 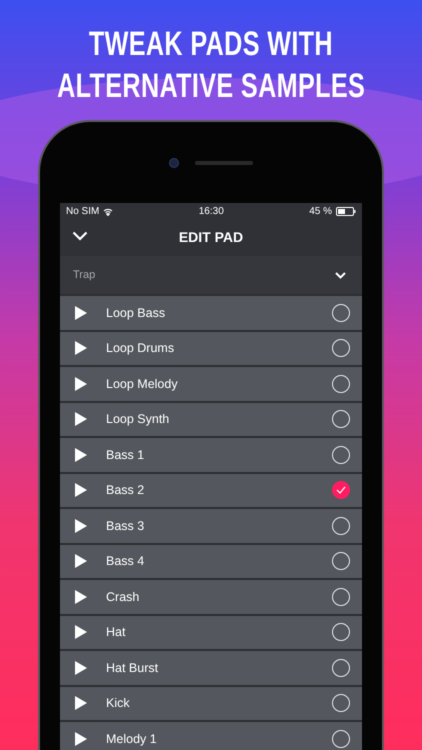 What do you see at coordinates (211, 666) in the screenshot?
I see `sample-row: Hat Burst` at bounding box center [211, 666].